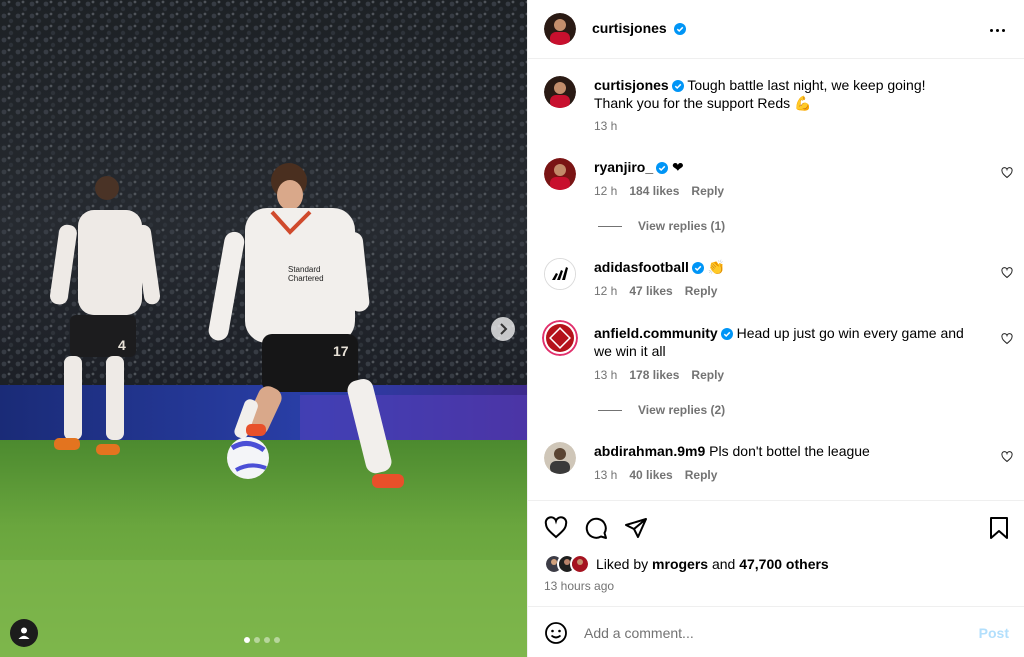 The height and width of the screenshot is (657, 1024). What do you see at coordinates (716, 267) in the screenshot?
I see `comment-text: 👏` at bounding box center [716, 267].